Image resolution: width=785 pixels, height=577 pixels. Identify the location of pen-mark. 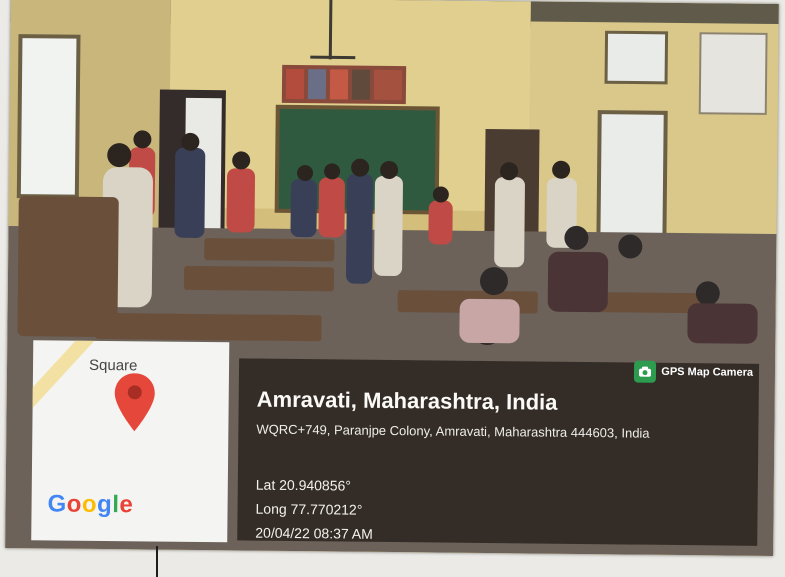
(157, 561).